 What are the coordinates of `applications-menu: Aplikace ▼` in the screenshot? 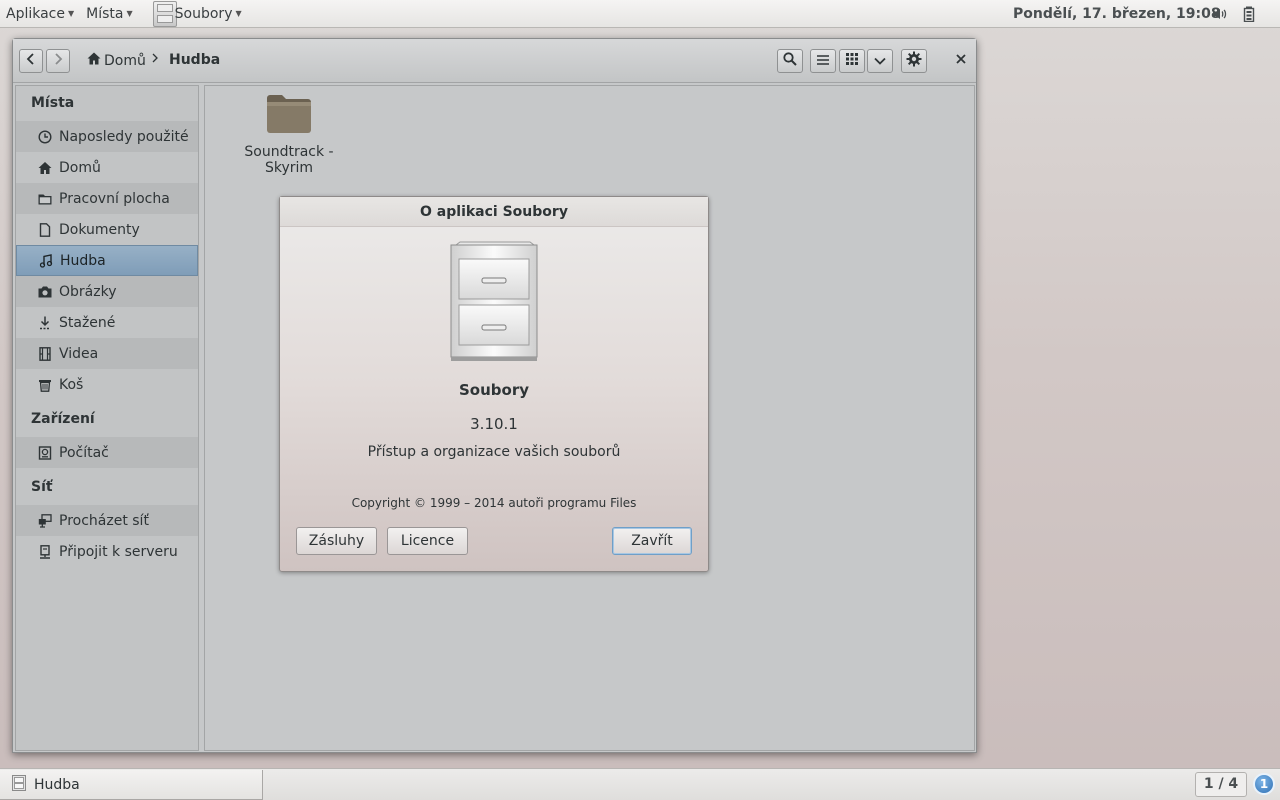 It's located at (40, 14).